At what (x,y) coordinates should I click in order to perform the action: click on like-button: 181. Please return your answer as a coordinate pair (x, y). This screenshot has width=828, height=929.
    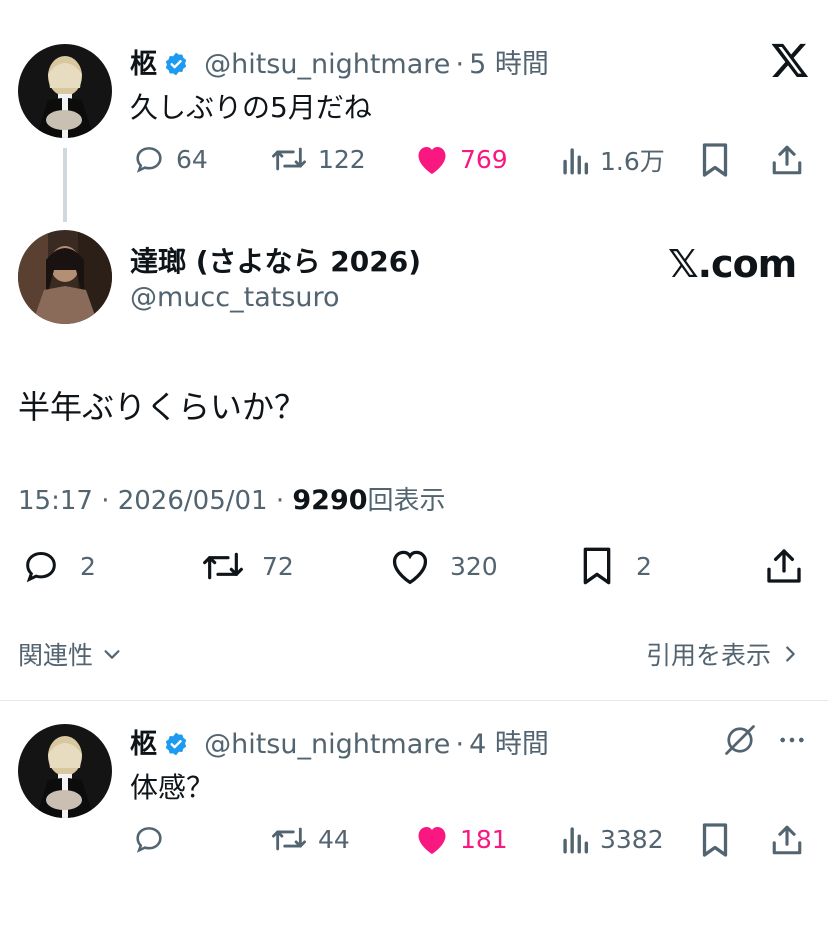
    Looking at the image, I should click on (461, 839).